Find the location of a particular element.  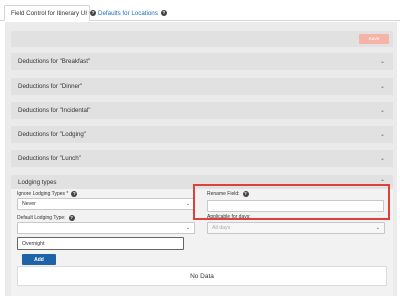

tab-field-control: Field Control for Itinerary UI ? is located at coordinates (50, 13).